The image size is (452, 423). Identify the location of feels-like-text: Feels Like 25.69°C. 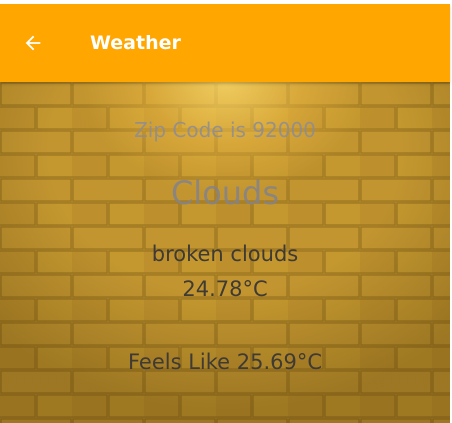
(225, 362).